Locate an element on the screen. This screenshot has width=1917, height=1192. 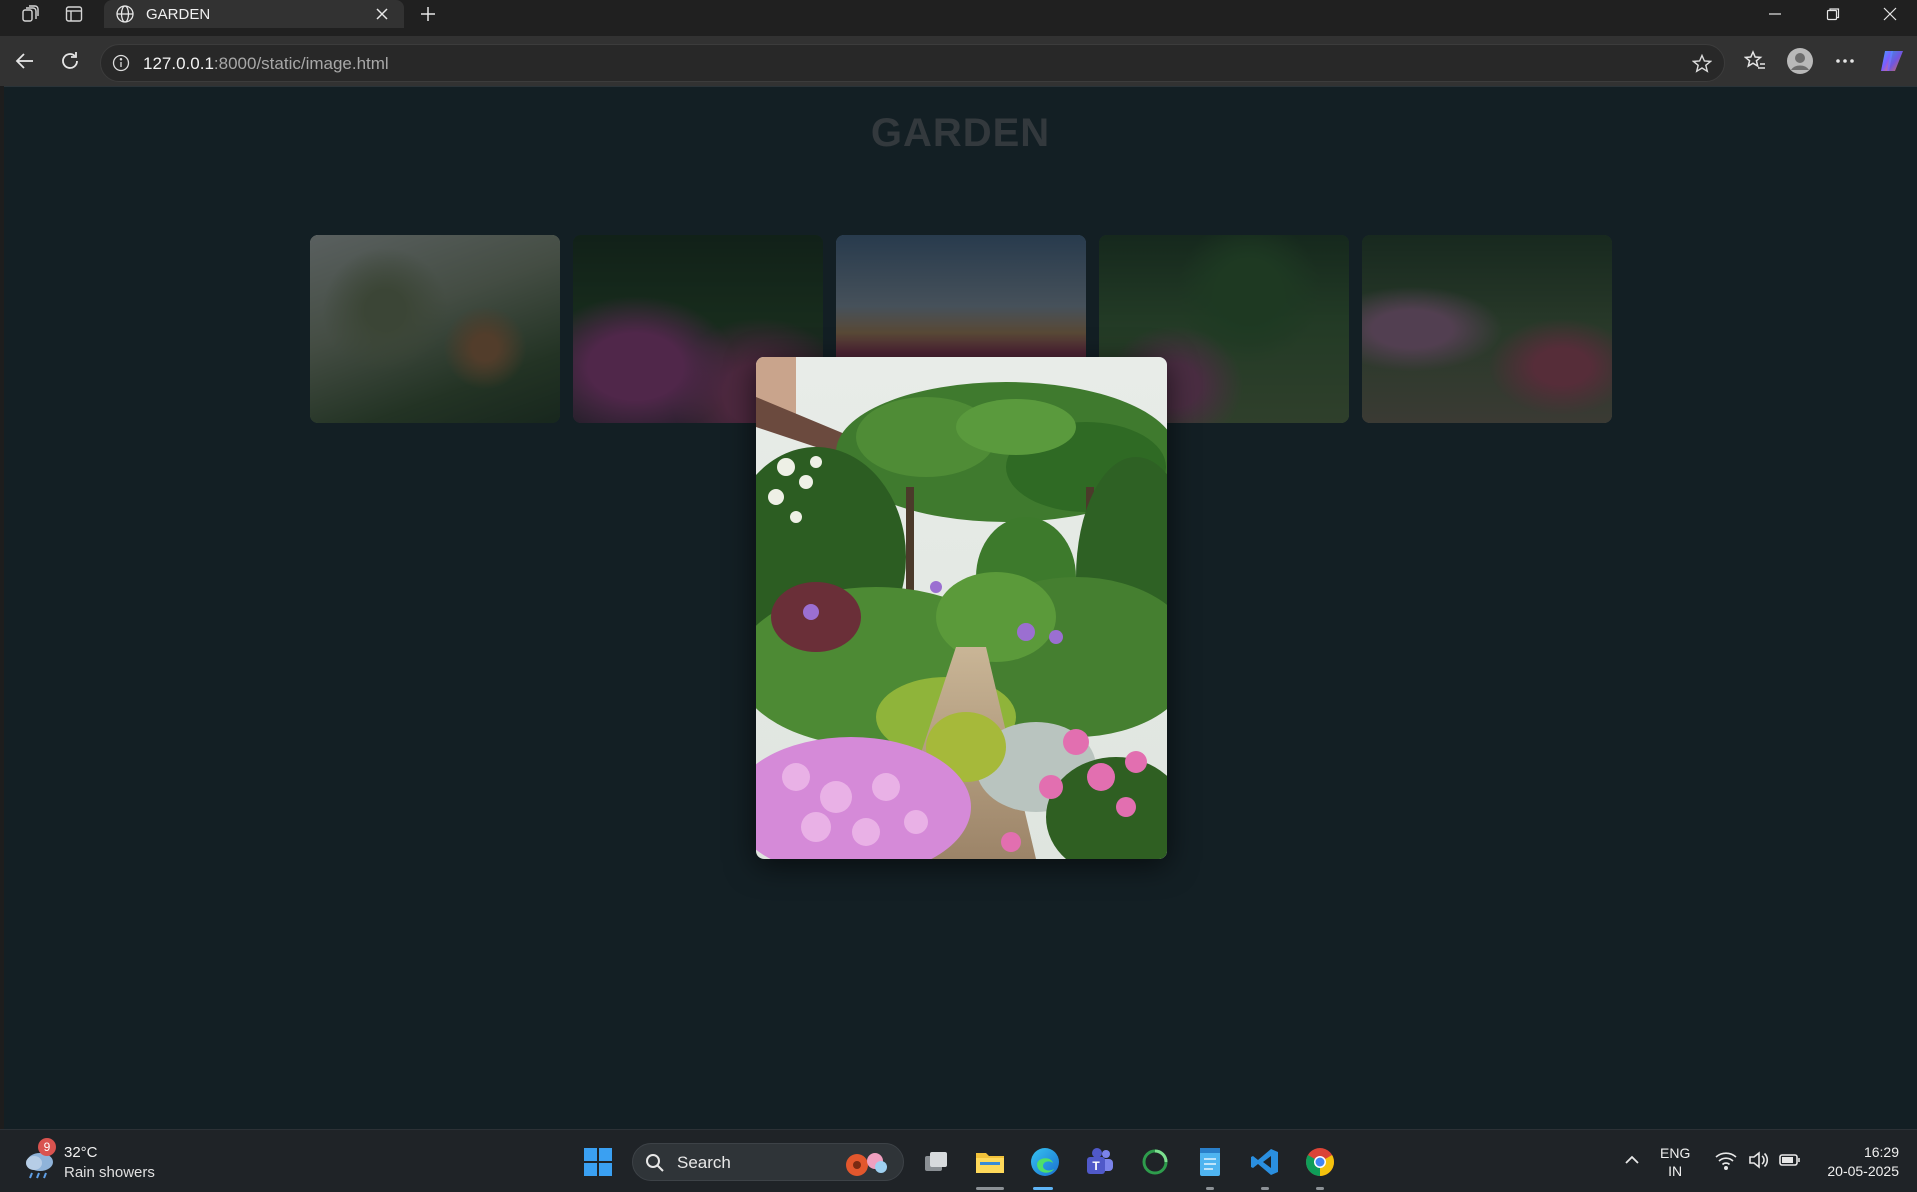
taskbar-clock: 16:29 20-05-2025 is located at coordinates (1863, 1162).